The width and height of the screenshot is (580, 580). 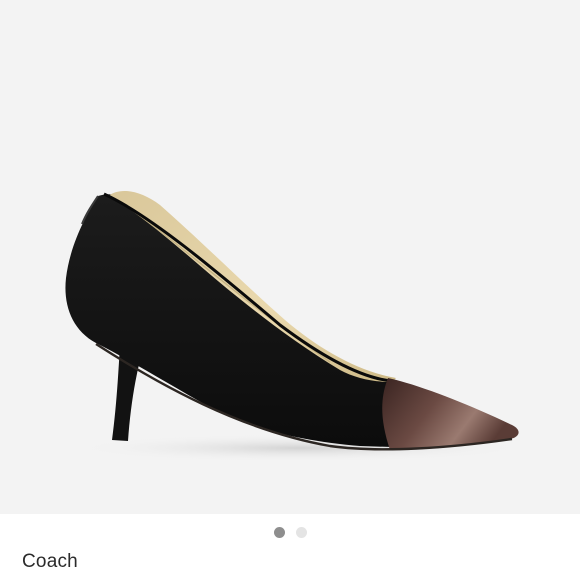 What do you see at coordinates (50, 562) in the screenshot?
I see `brand-name: Coach` at bounding box center [50, 562].